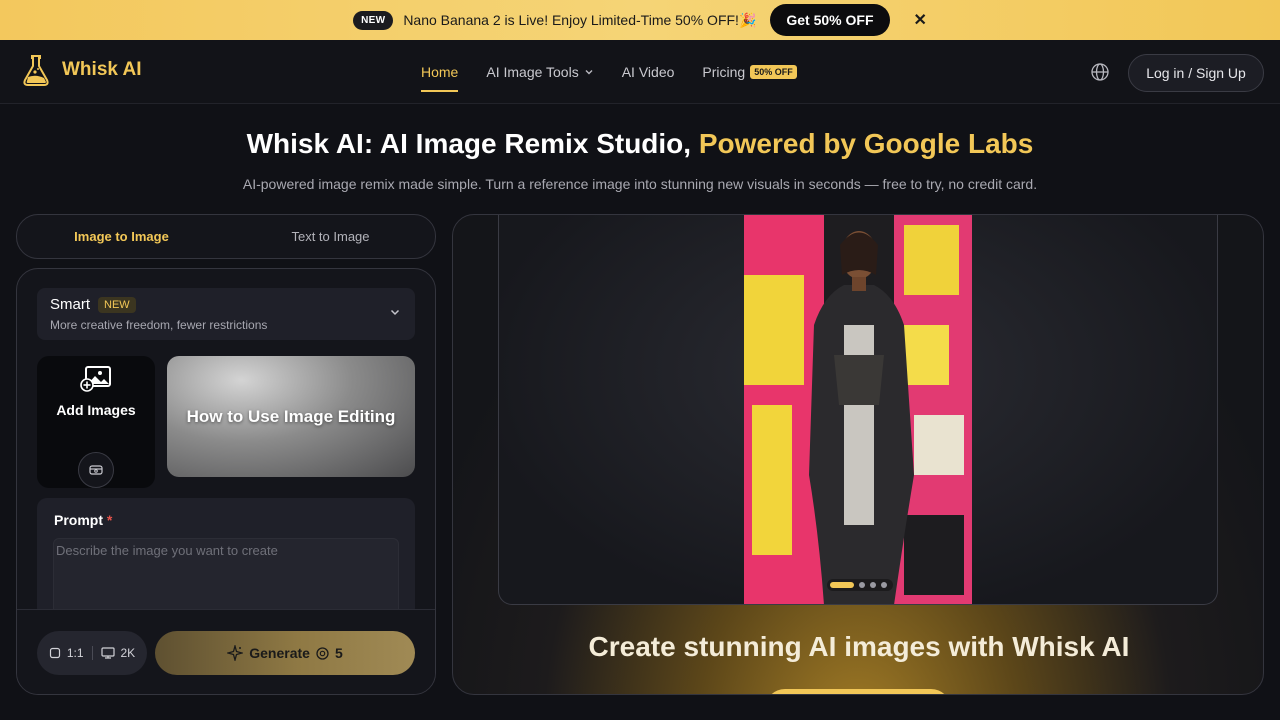 This screenshot has height=720, width=1280. Describe the element at coordinates (338, 653) in the screenshot. I see `credits-cost: 5` at that location.